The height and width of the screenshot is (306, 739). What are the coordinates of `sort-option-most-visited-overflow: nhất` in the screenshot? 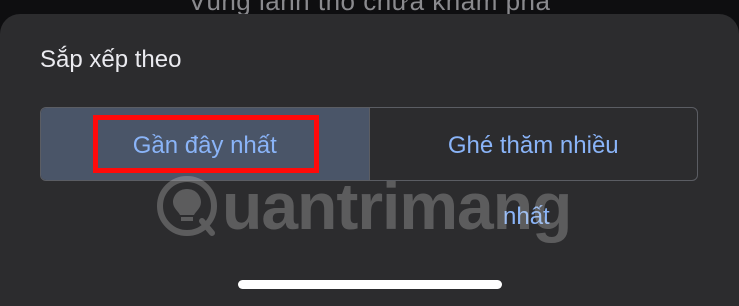 It's located at (526, 216).